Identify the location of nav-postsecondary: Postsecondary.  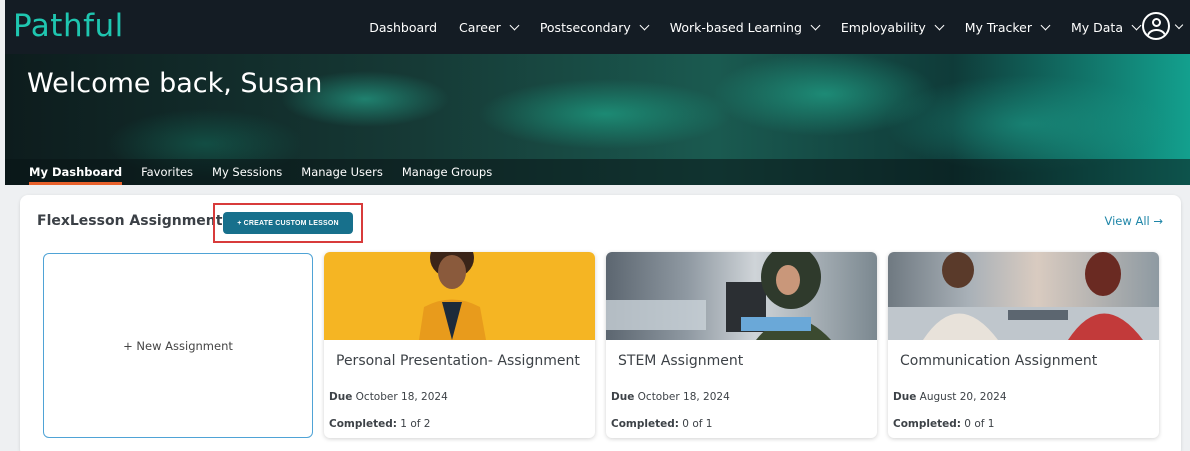
(594, 27).